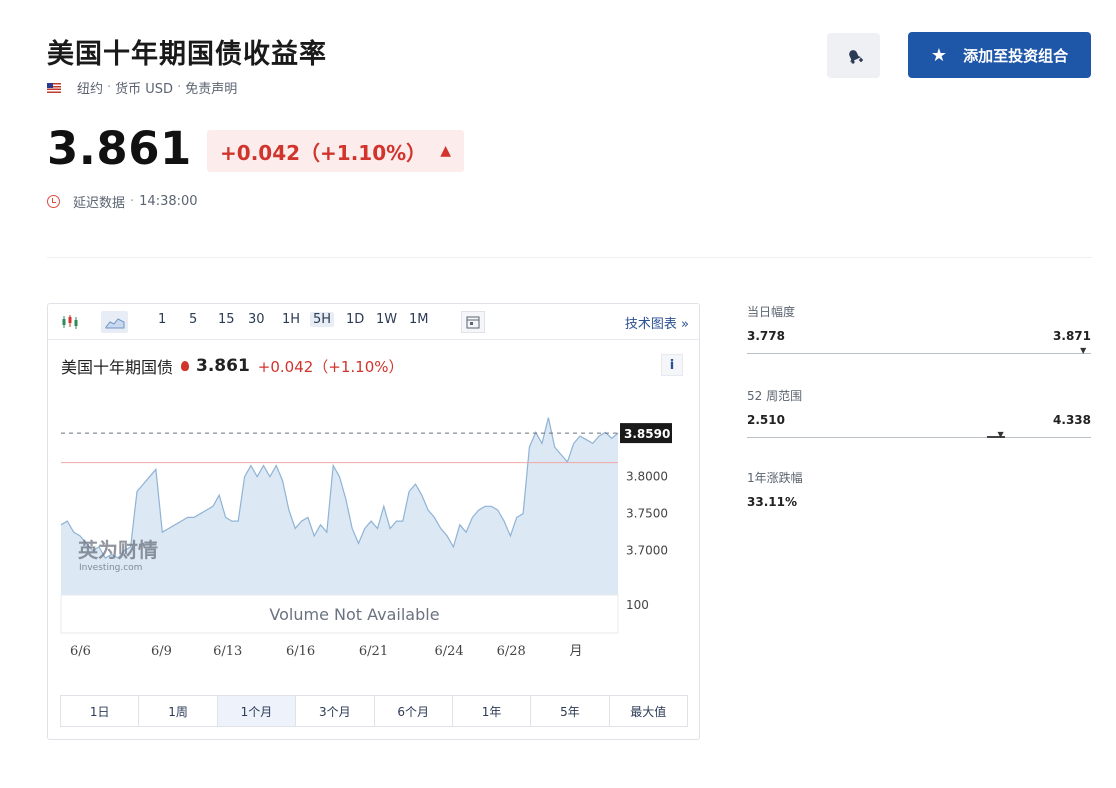 This screenshot has width=1116, height=788. What do you see at coordinates (919, 350) in the screenshot?
I see `day-range-bar: ▼` at bounding box center [919, 350].